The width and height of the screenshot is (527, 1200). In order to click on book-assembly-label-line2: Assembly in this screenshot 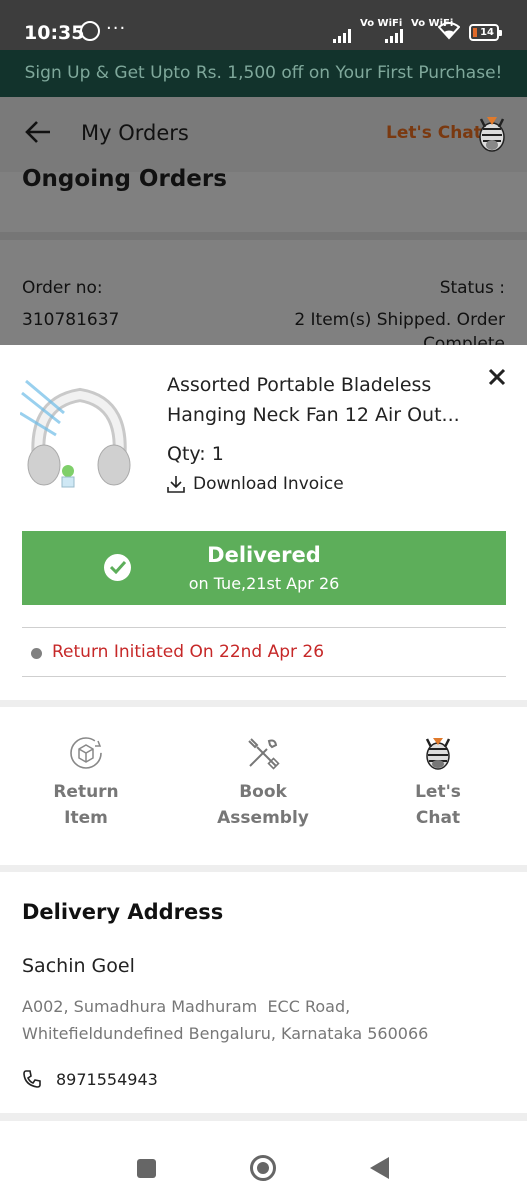, I will do `click(263, 818)`.